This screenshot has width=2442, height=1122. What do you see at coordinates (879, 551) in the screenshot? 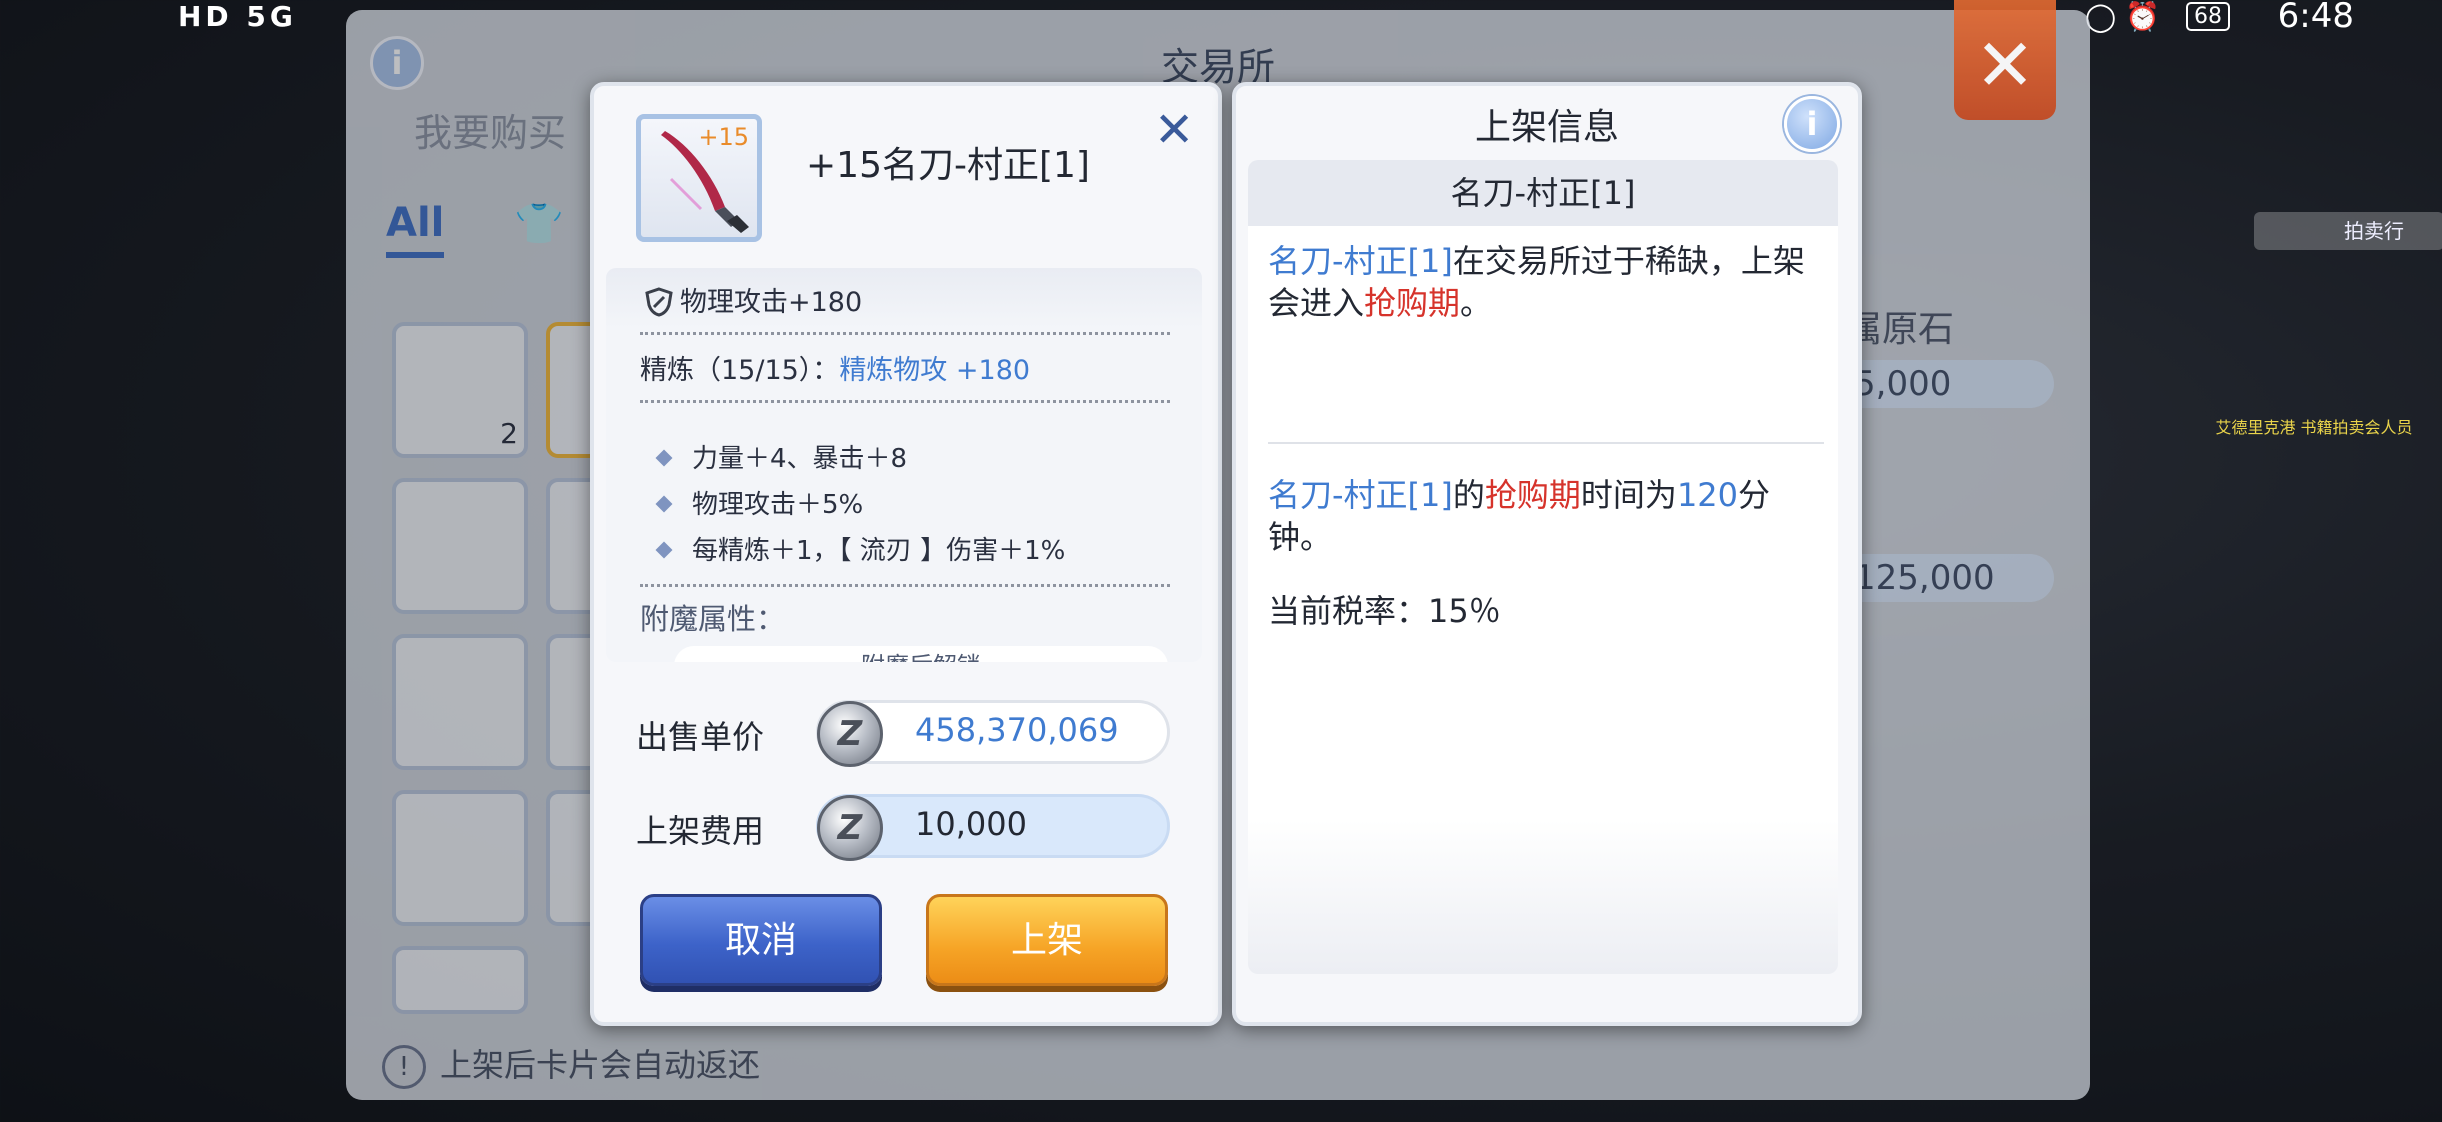
I see `bonus-text: 每精炼＋1，【 流刃 】伤害＋1%` at bounding box center [879, 551].